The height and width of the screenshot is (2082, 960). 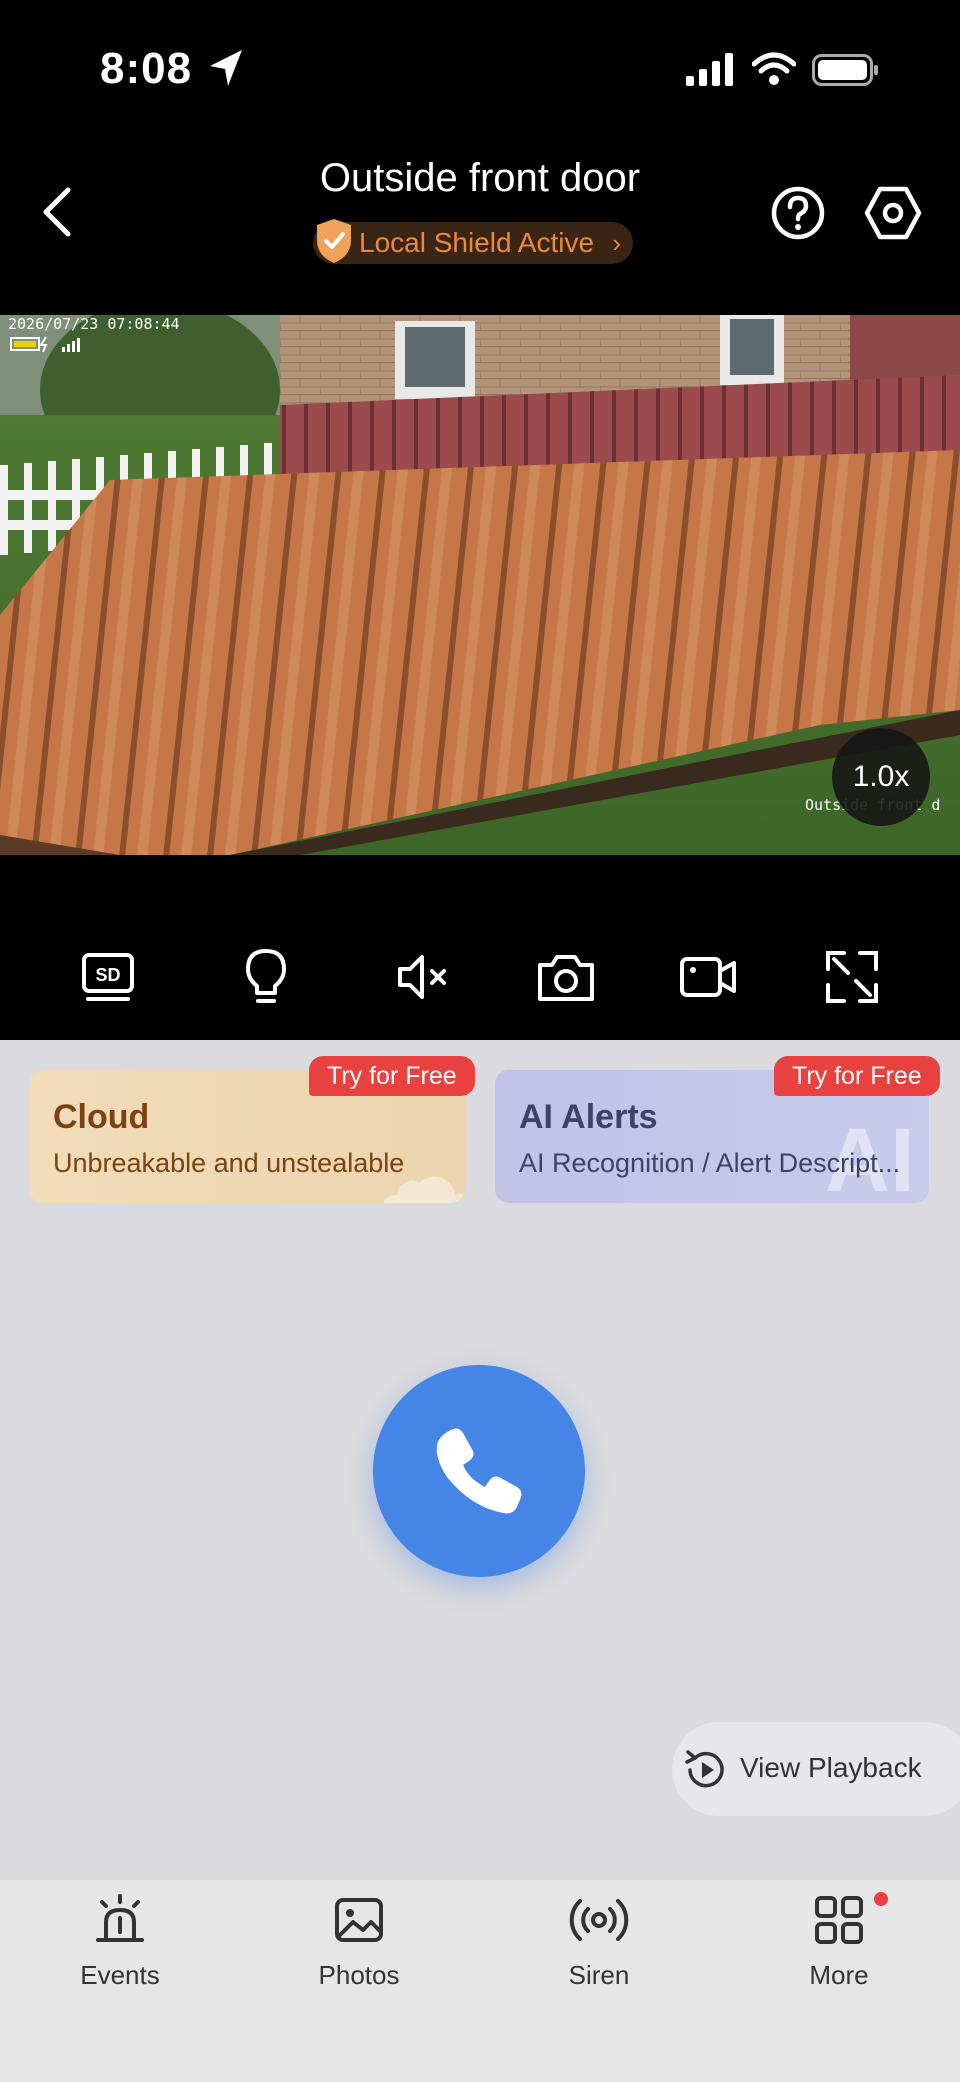 What do you see at coordinates (774, 68) in the screenshot?
I see `wifi-icon` at bounding box center [774, 68].